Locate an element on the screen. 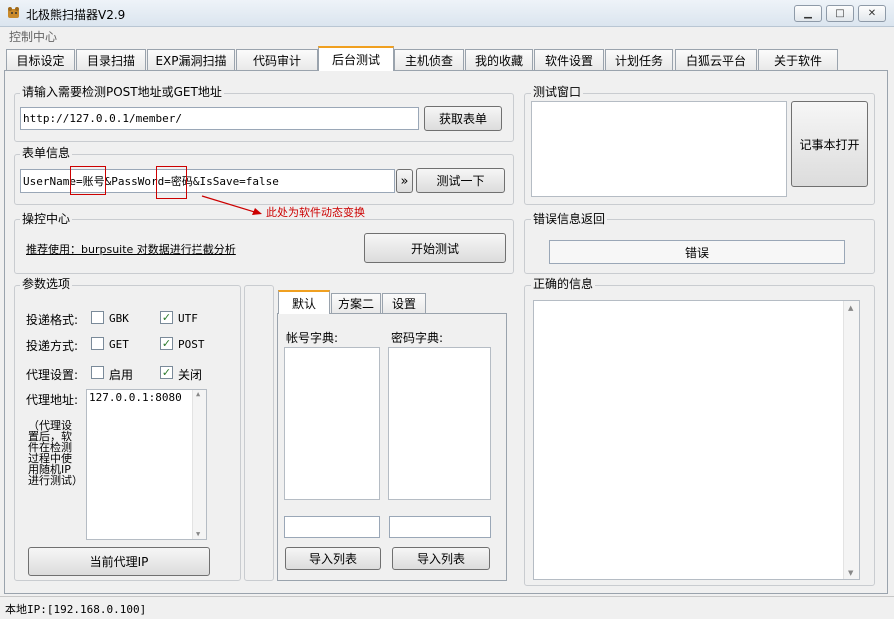 The height and width of the screenshot is (619, 894). method-label: 投递方式: is located at coordinates (52, 346).